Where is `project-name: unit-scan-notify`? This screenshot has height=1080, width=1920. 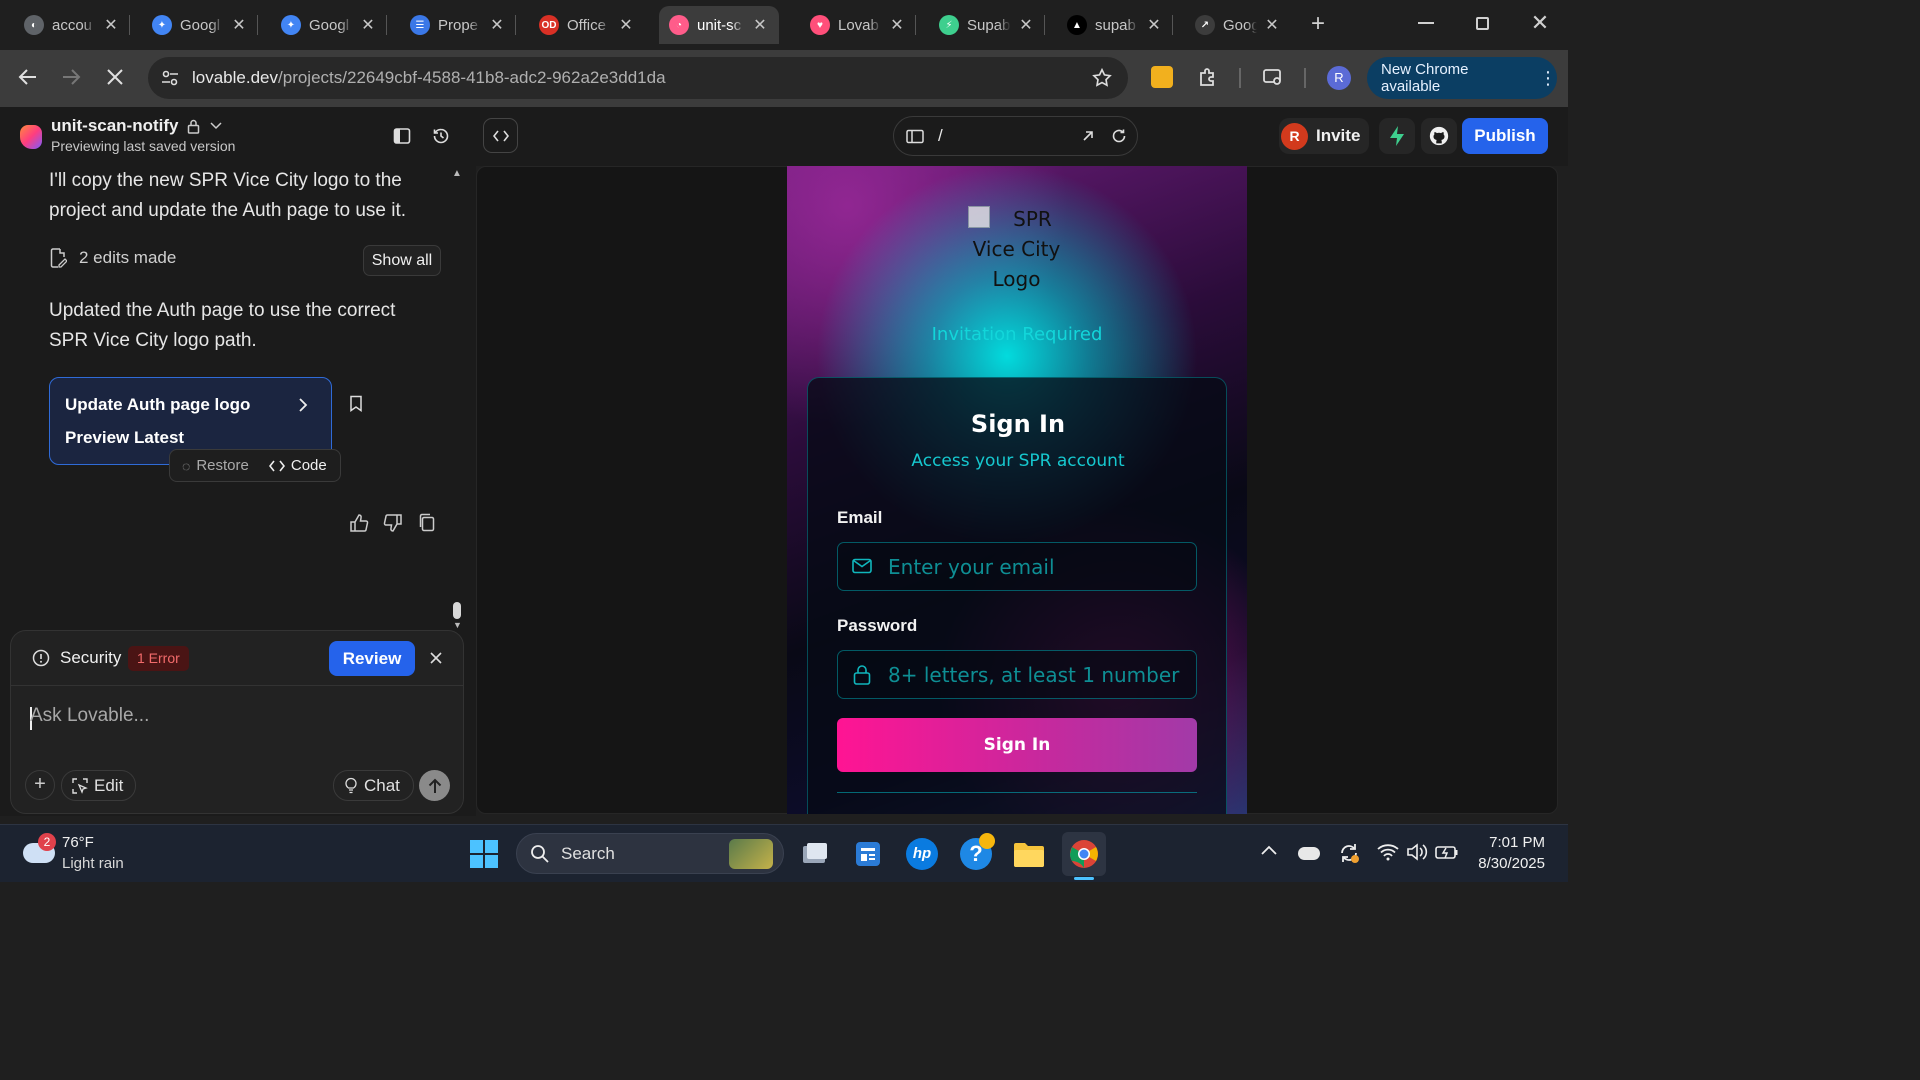
project-name: unit-scan-notify is located at coordinates (136, 126).